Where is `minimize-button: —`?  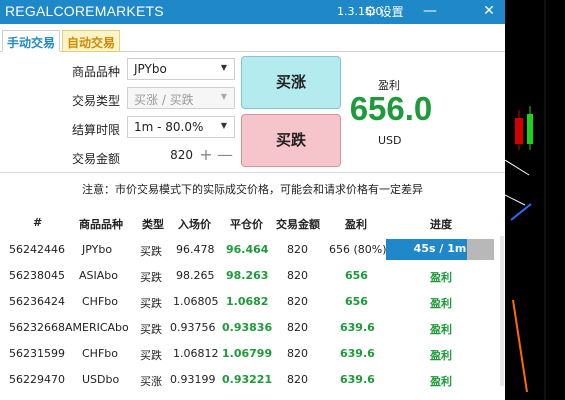
minimize-button: — is located at coordinates (430, 11).